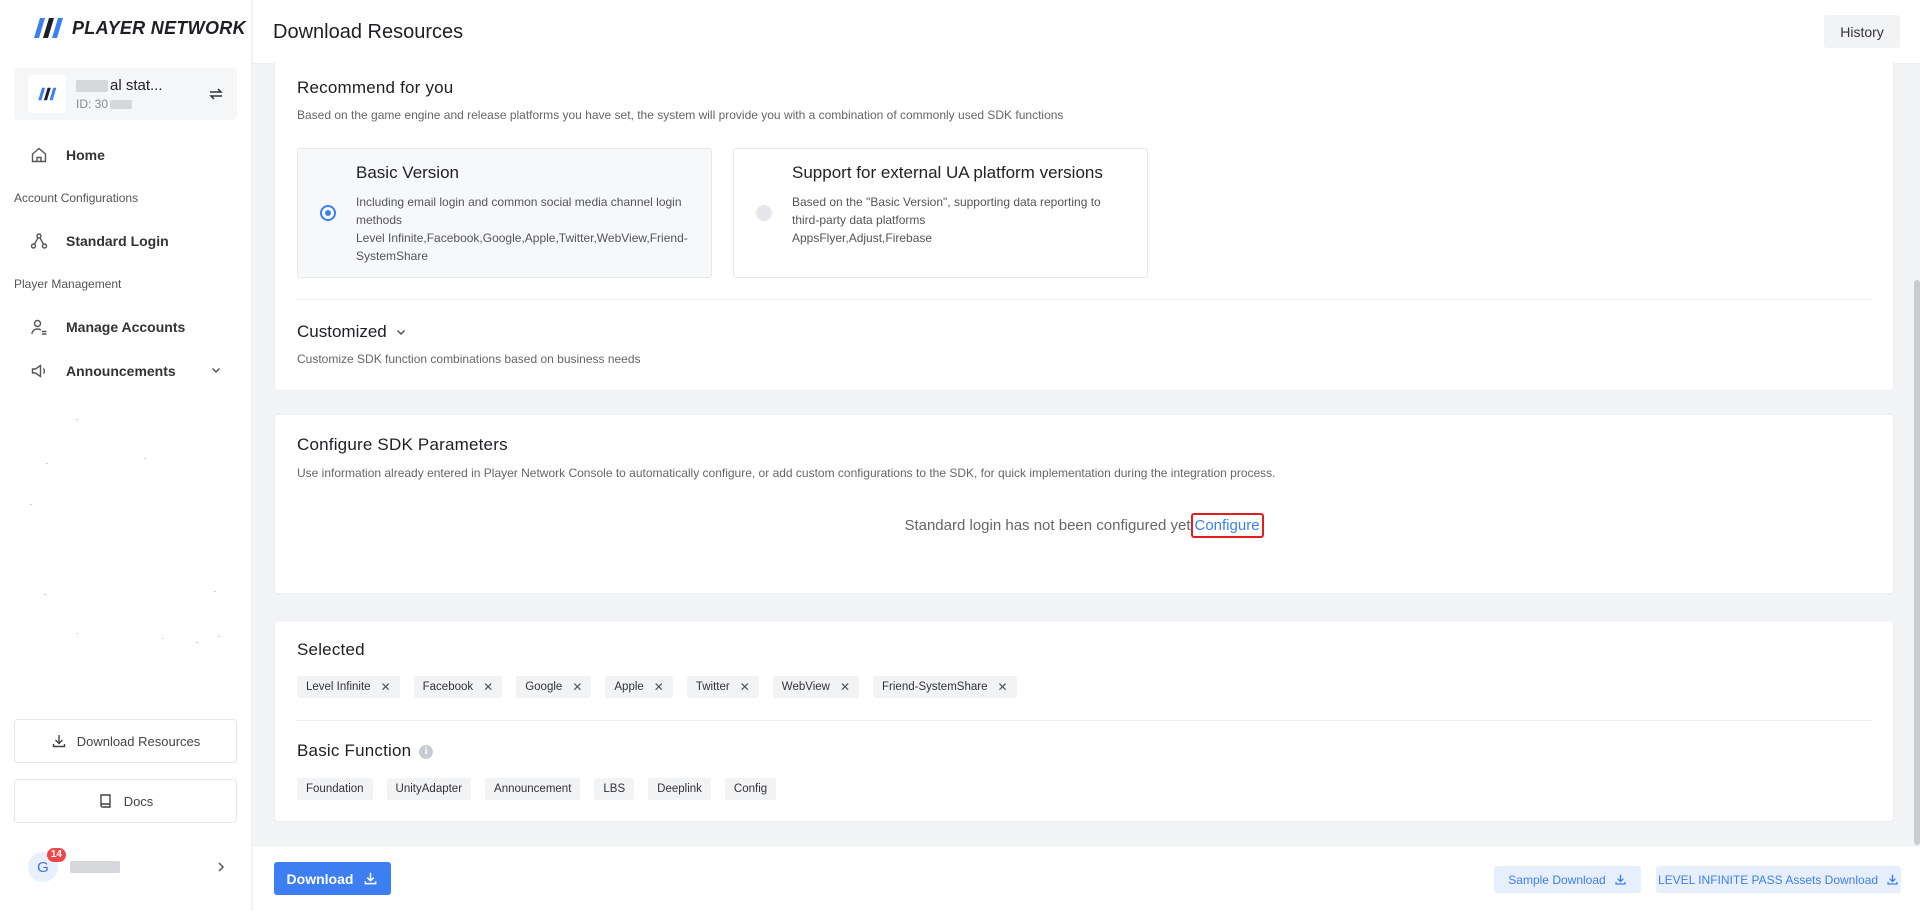  What do you see at coordinates (56, 855) in the screenshot?
I see `notification-badge: 14` at bounding box center [56, 855].